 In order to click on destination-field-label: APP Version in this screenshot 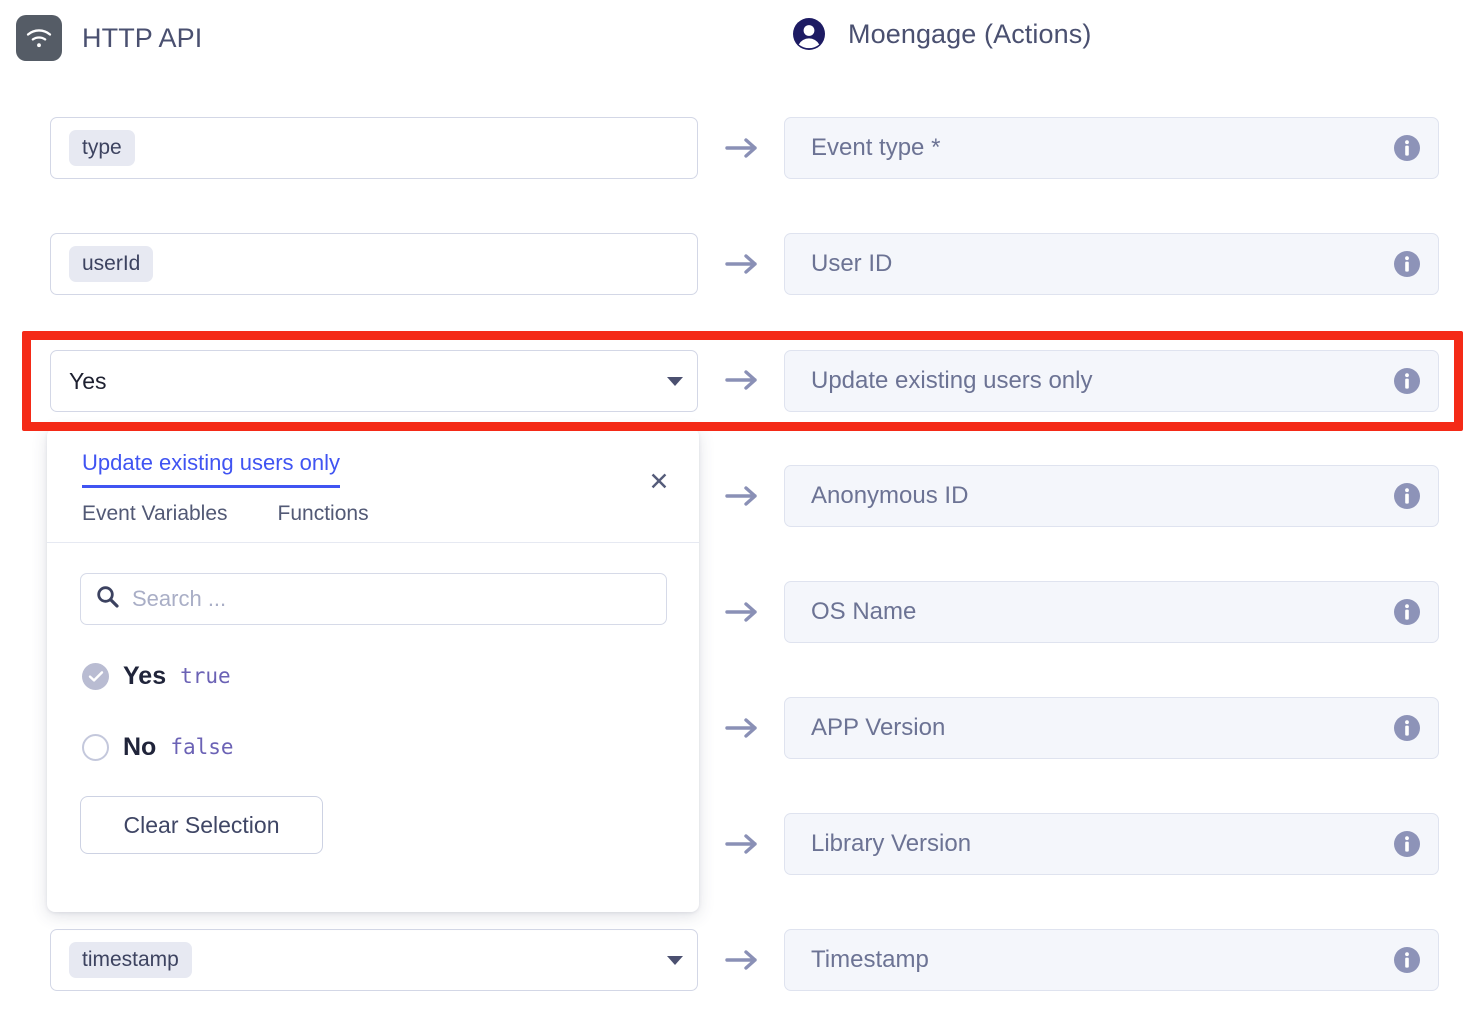, I will do `click(878, 727)`.